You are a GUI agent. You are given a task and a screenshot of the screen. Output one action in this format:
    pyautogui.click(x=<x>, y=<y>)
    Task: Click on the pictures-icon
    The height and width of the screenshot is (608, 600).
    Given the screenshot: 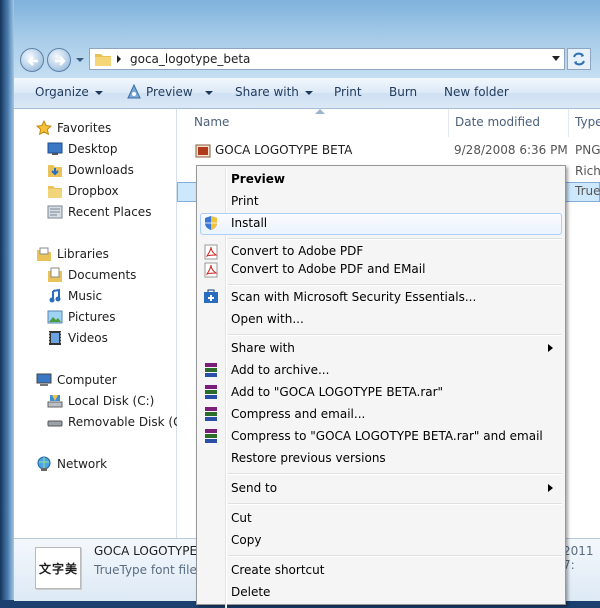 What is the action you would take?
    pyautogui.click(x=55, y=317)
    